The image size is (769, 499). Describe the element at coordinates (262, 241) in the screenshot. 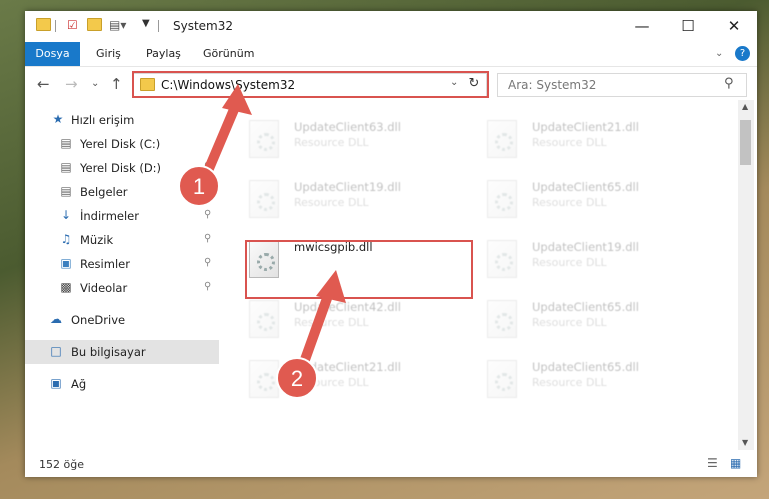

I see `annotation-overlay: 1 2` at that location.